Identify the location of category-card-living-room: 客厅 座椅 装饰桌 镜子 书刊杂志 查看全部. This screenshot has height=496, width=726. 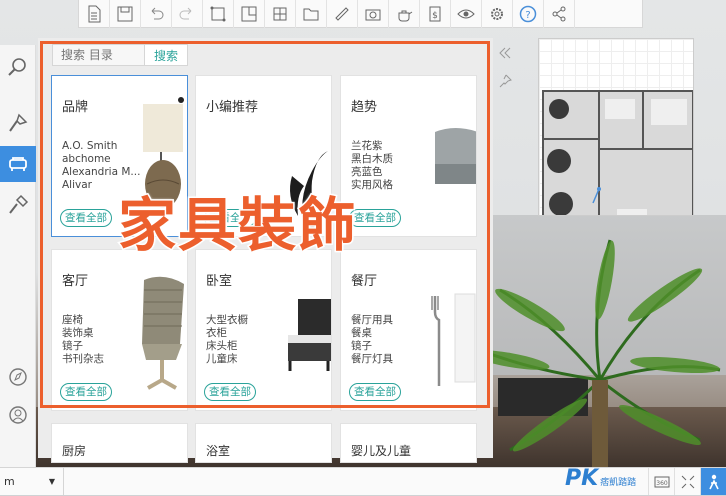
(119, 330).